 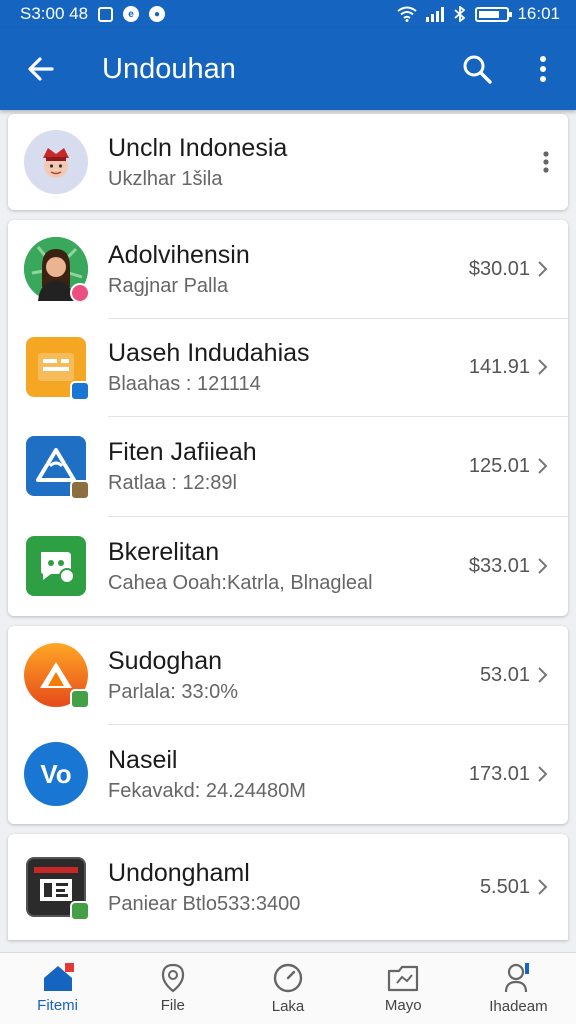 What do you see at coordinates (288, 1006) in the screenshot?
I see `nav-label: Laka` at bounding box center [288, 1006].